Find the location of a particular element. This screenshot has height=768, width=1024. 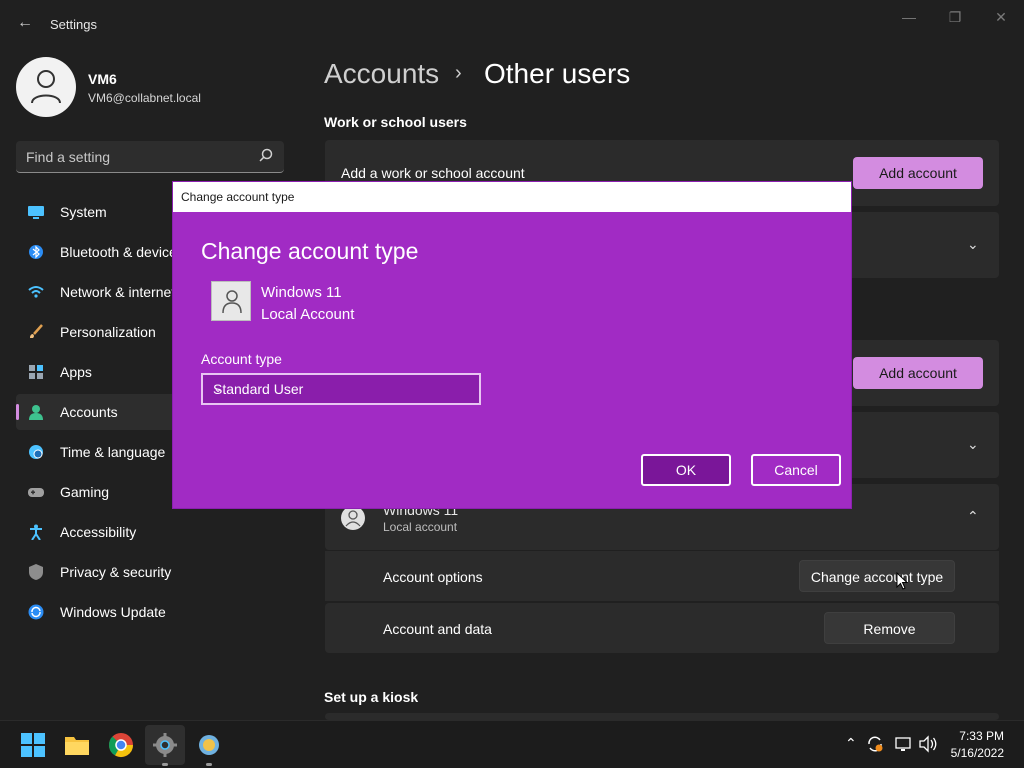

update-icon is located at coordinates (36, 612).